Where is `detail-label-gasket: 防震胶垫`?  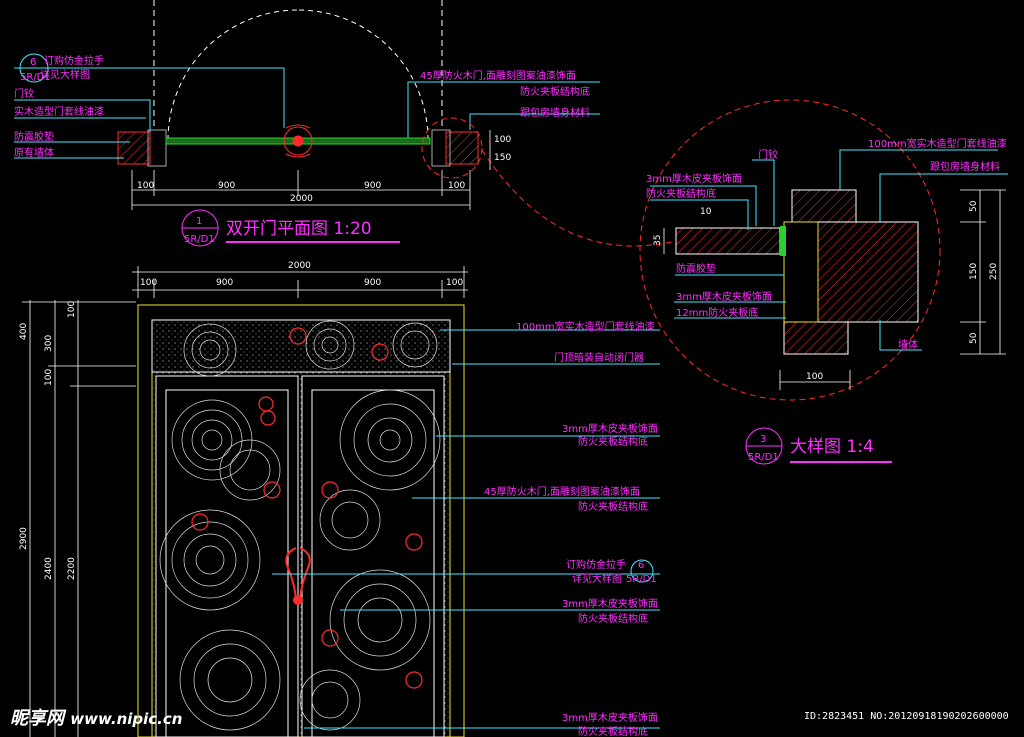 detail-label-gasket: 防震胶垫 is located at coordinates (696, 268).